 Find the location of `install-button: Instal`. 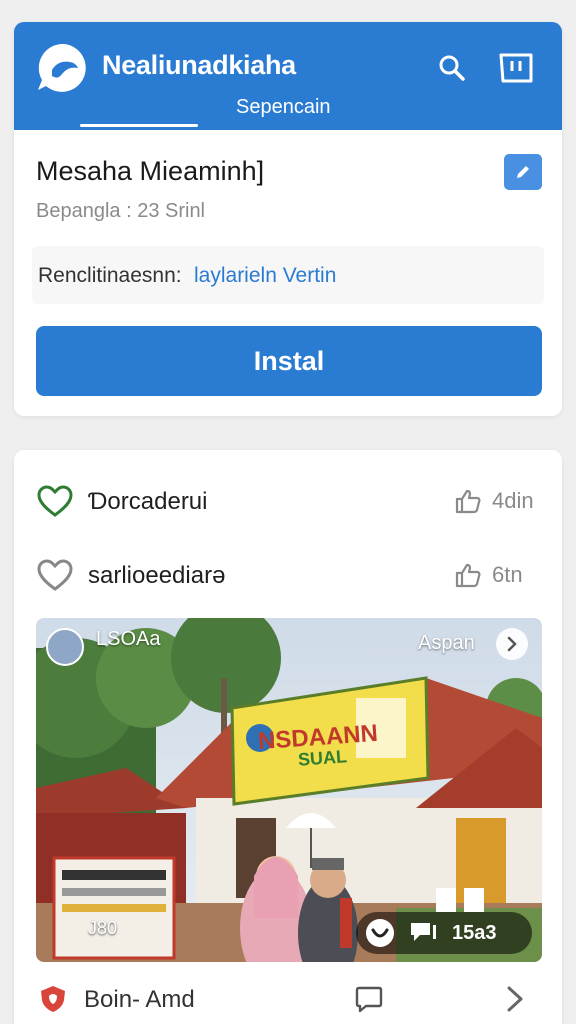

install-button: Instal is located at coordinates (289, 361).